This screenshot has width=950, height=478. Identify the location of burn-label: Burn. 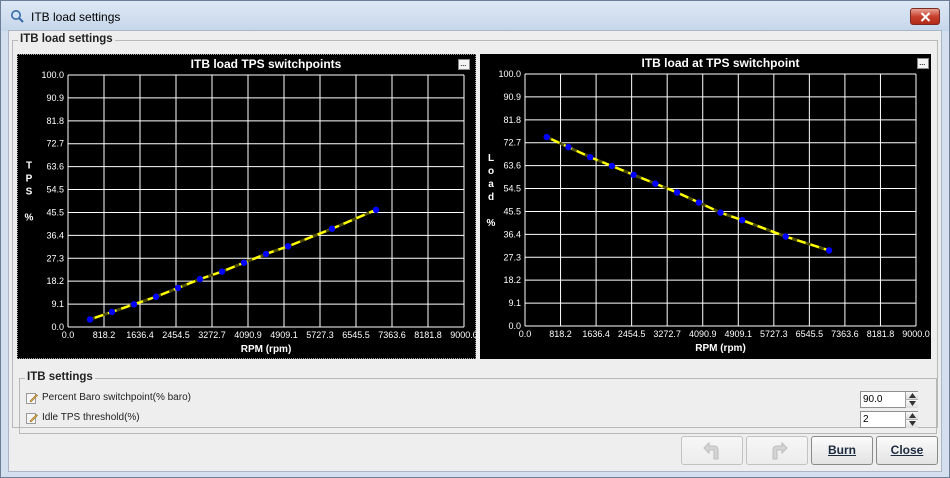
(842, 450).